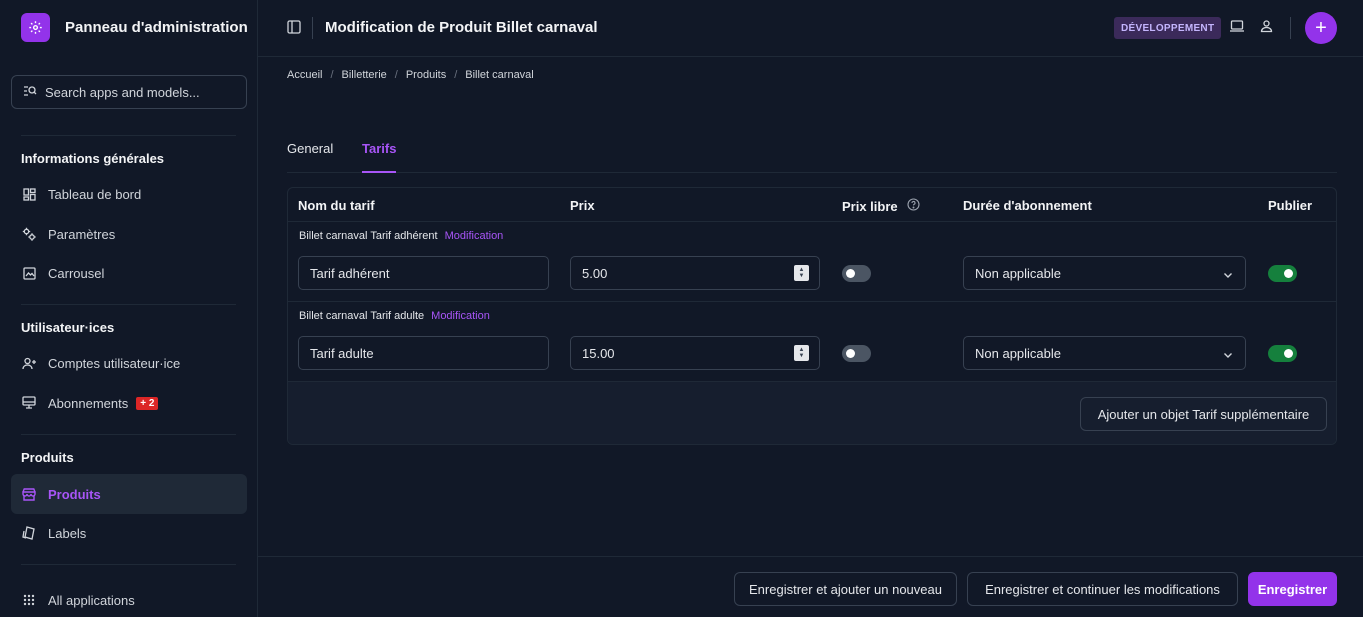 The width and height of the screenshot is (1363, 617). Describe the element at coordinates (336, 205) in the screenshot. I see `column-header-name: Nom du tarif` at that location.